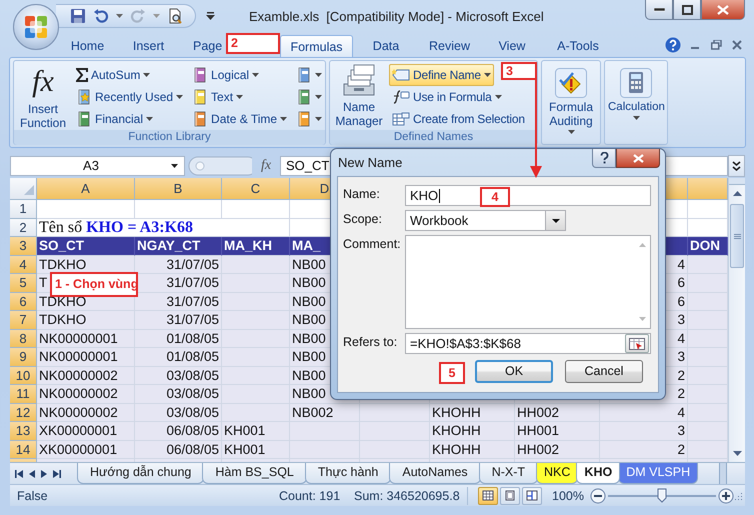 The width and height of the screenshot is (754, 515). What do you see at coordinates (178, 301) in the screenshot?
I see `table-cell: 31/07/05` at bounding box center [178, 301].